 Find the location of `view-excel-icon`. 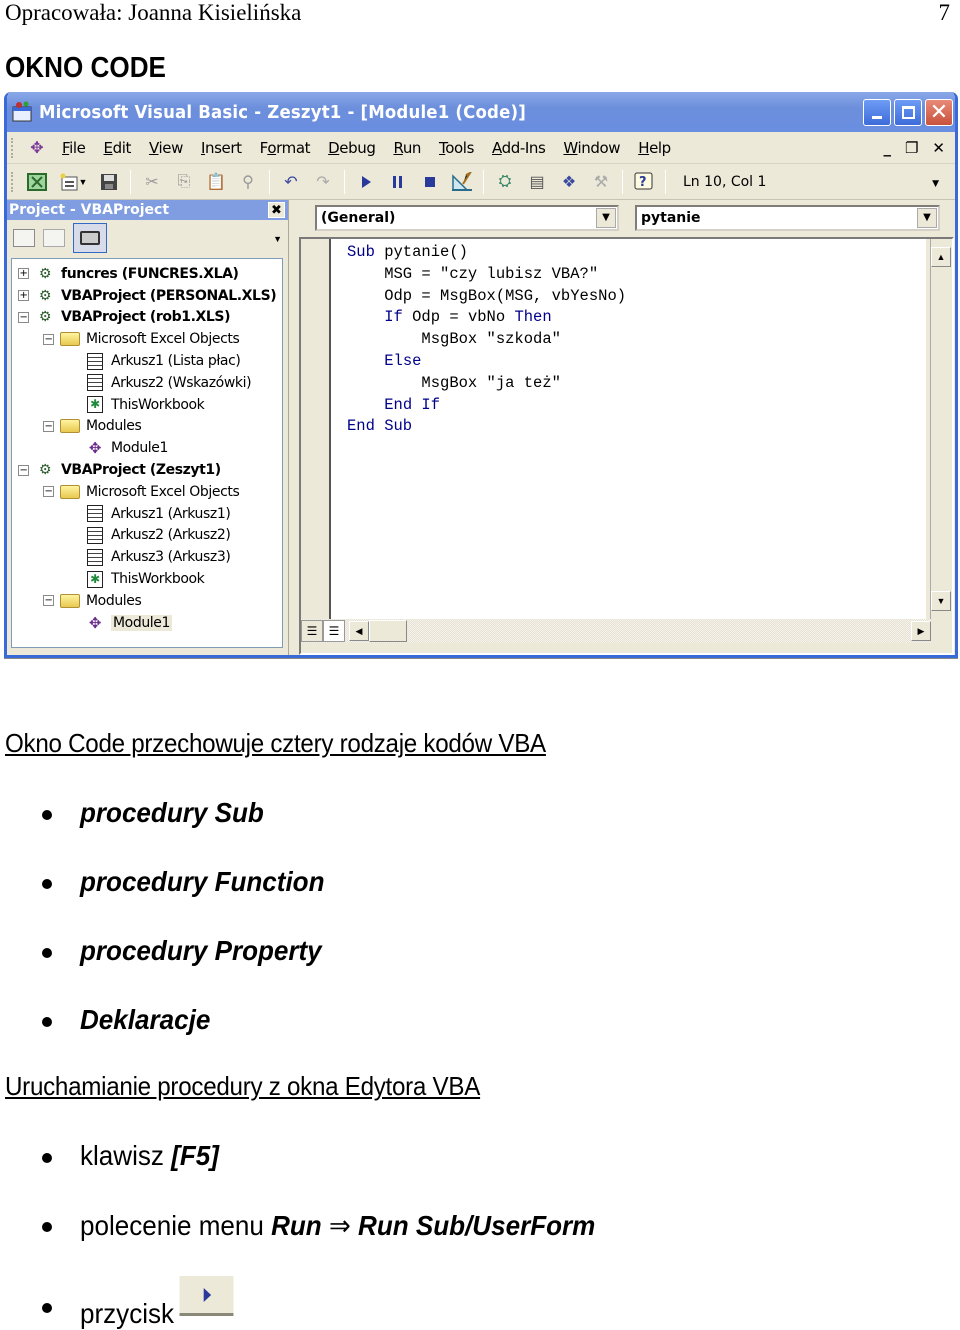

view-excel-icon is located at coordinates (37, 182).